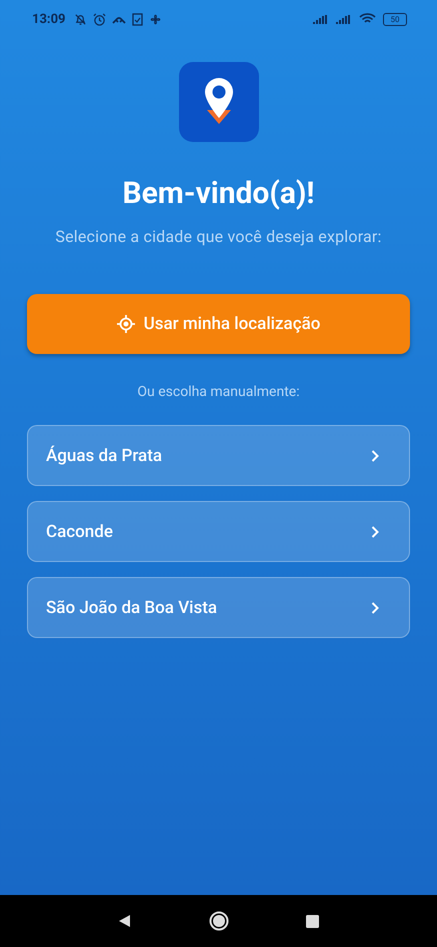 Image resolution: width=437 pixels, height=947 pixels. Describe the element at coordinates (218, 392) in the screenshot. I see `manual-choice-label: Ou escolha manualmente:` at that location.